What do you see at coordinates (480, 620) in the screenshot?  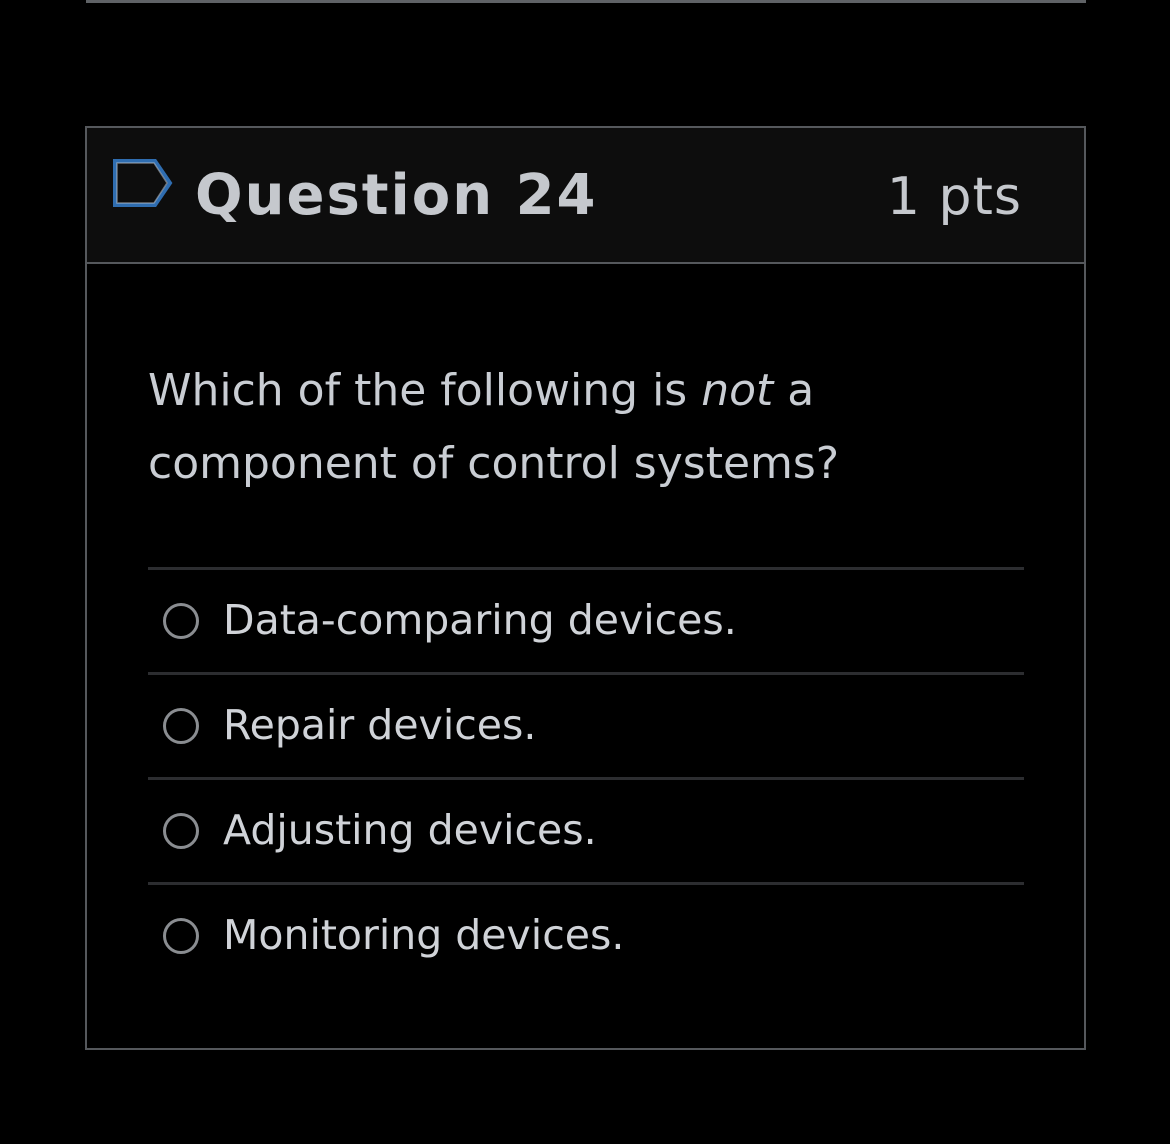 I see `answer-label: Data-comparing devices.` at bounding box center [480, 620].